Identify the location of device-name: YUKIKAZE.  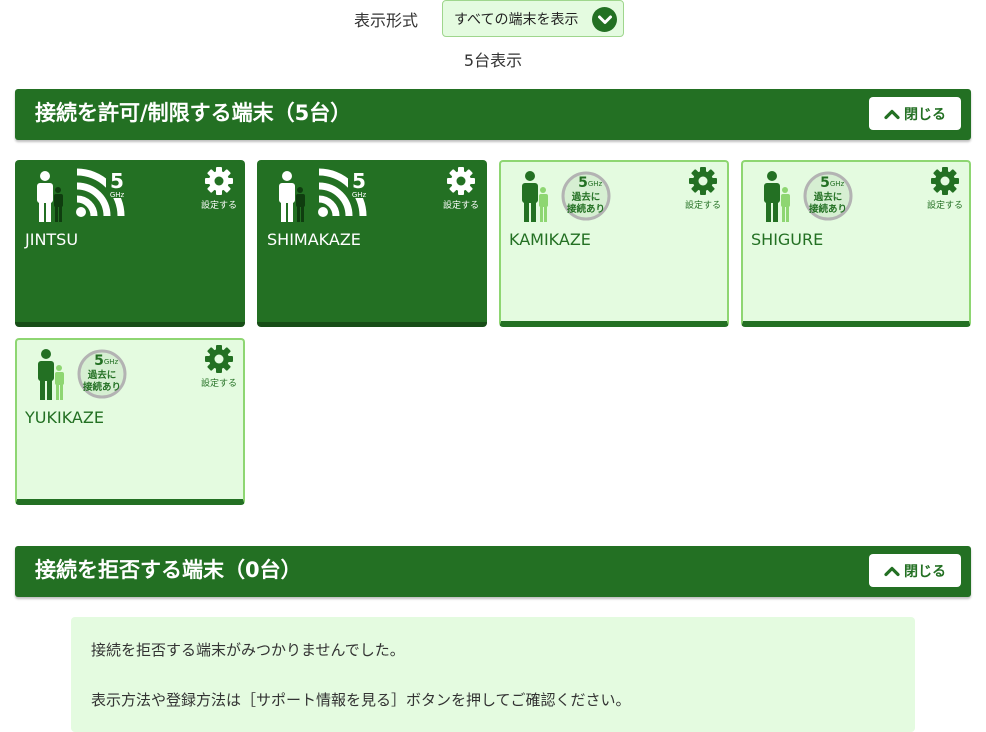
(64, 417).